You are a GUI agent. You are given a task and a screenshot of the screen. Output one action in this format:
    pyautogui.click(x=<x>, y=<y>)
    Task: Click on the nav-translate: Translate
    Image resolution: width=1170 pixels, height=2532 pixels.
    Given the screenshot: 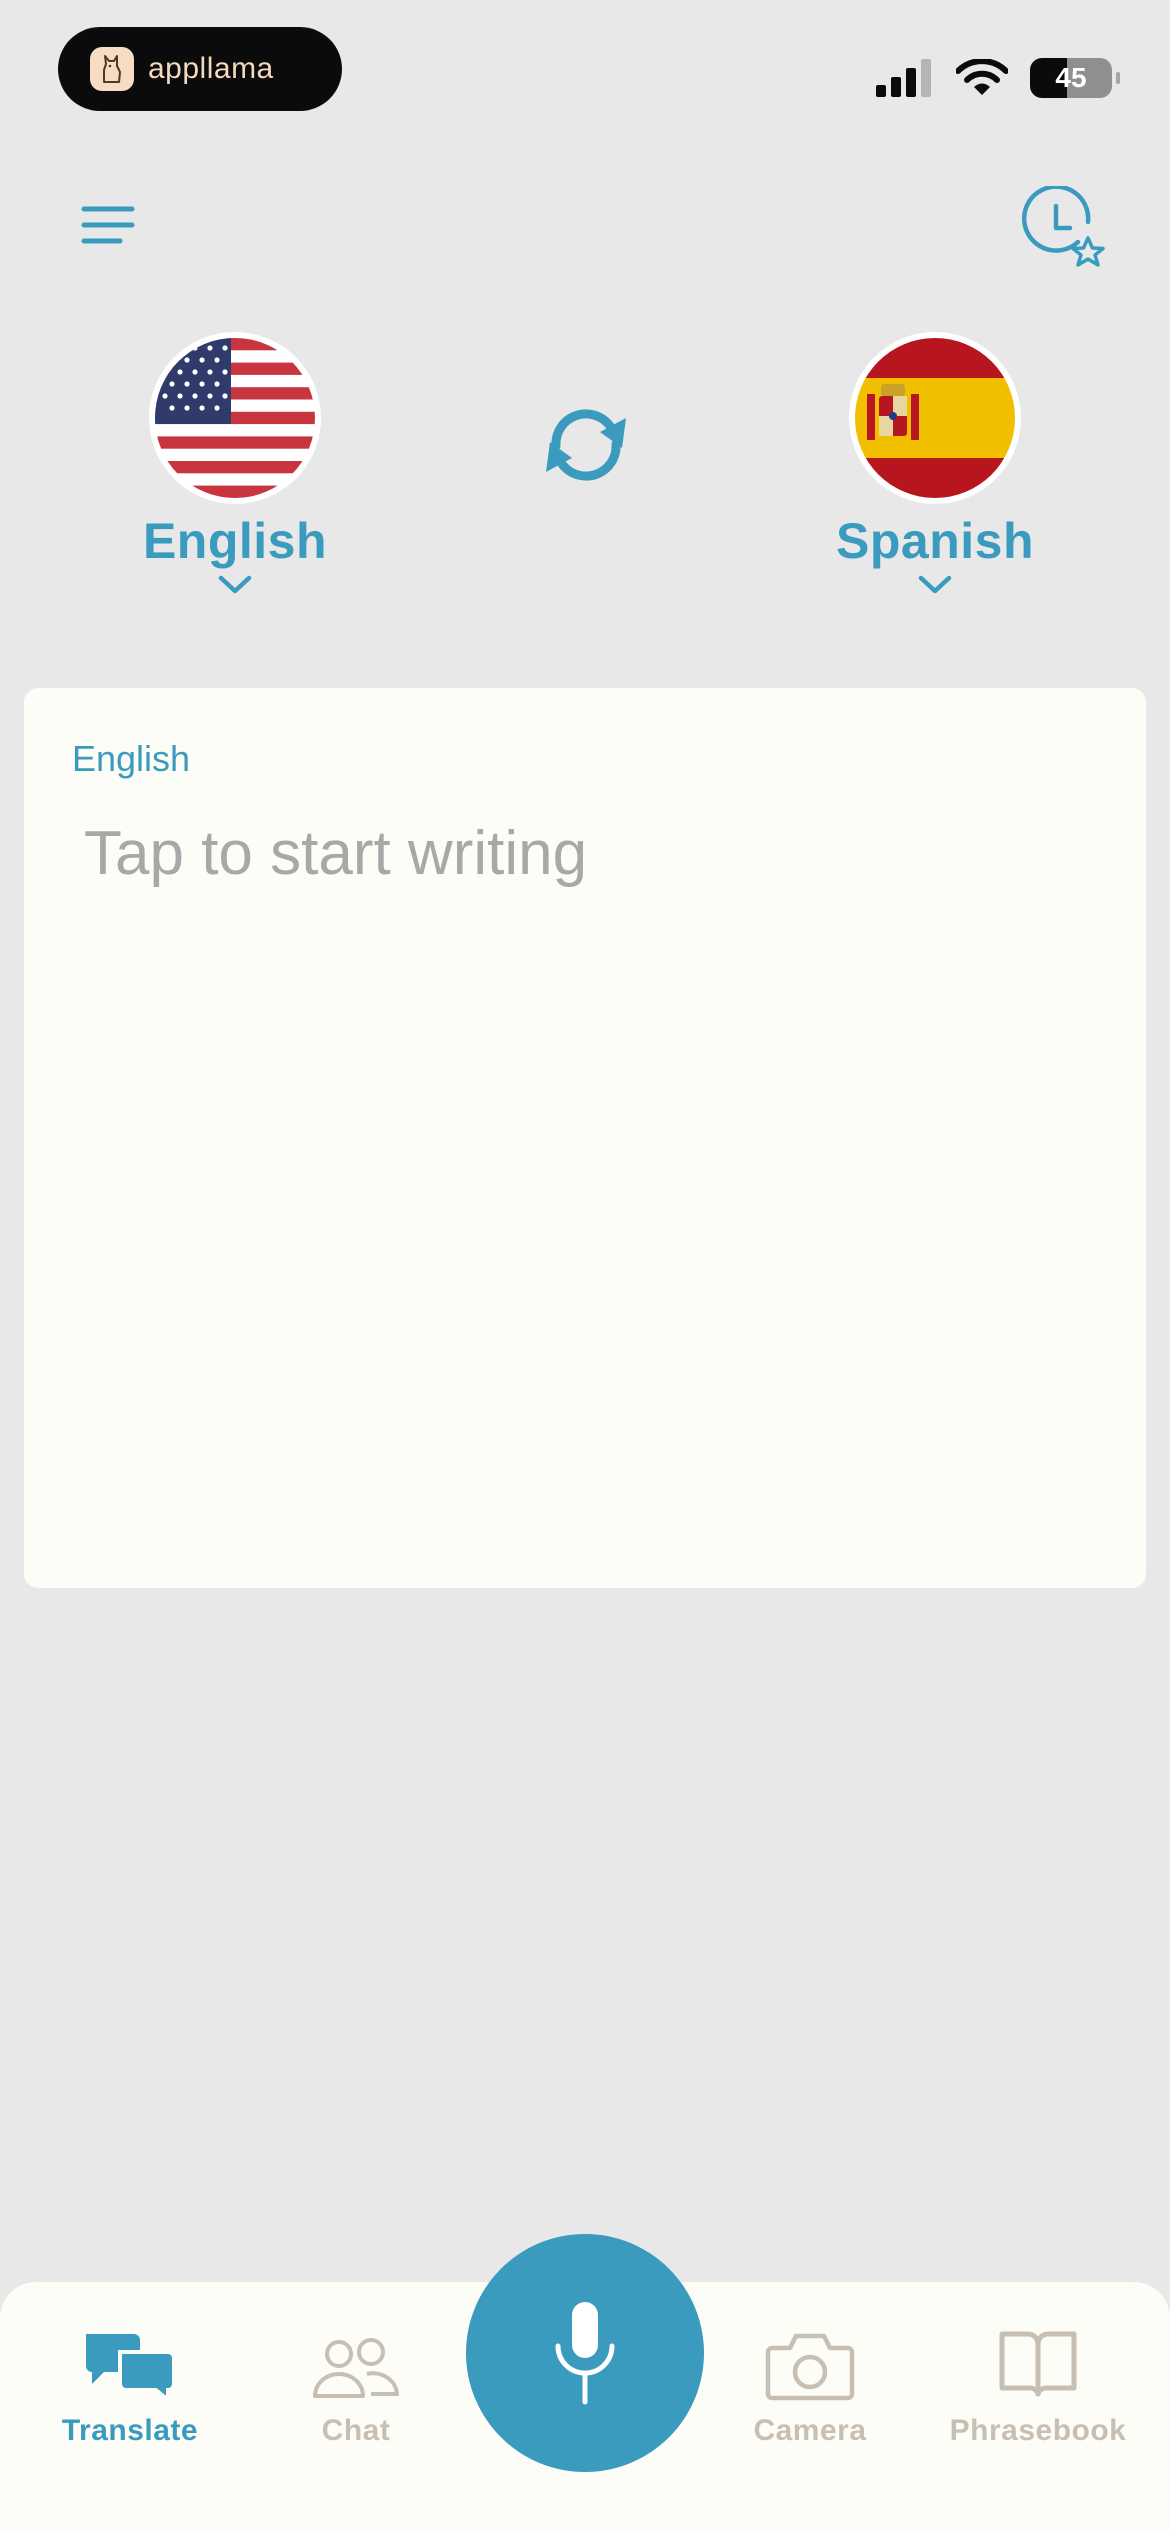 What is the action you would take?
    pyautogui.click(x=130, y=2380)
    